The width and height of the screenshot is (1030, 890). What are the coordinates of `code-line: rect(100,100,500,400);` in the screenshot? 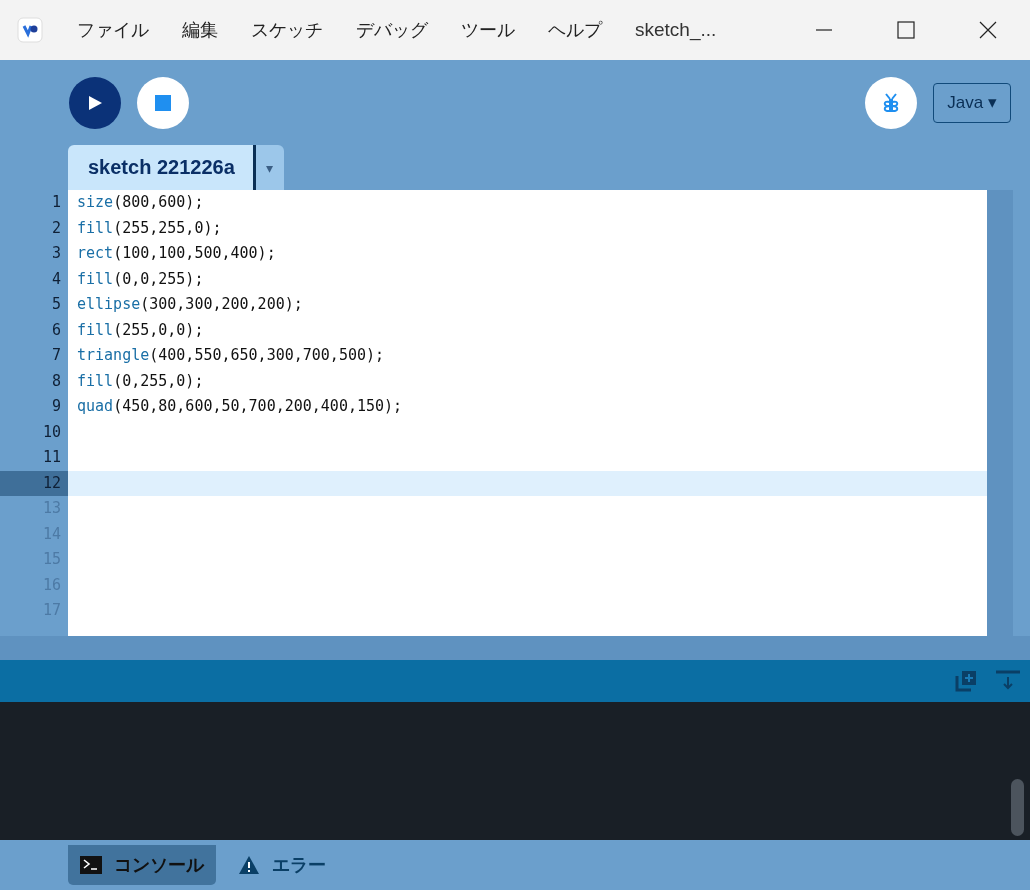 It's located at (176, 253).